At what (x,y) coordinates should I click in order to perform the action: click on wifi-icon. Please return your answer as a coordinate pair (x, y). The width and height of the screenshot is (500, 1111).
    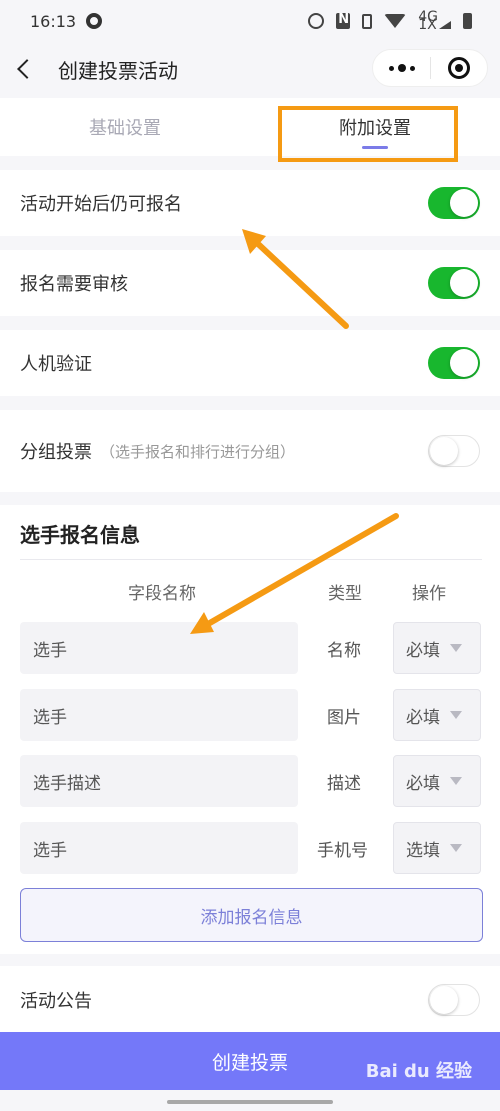
    Looking at the image, I should click on (395, 21).